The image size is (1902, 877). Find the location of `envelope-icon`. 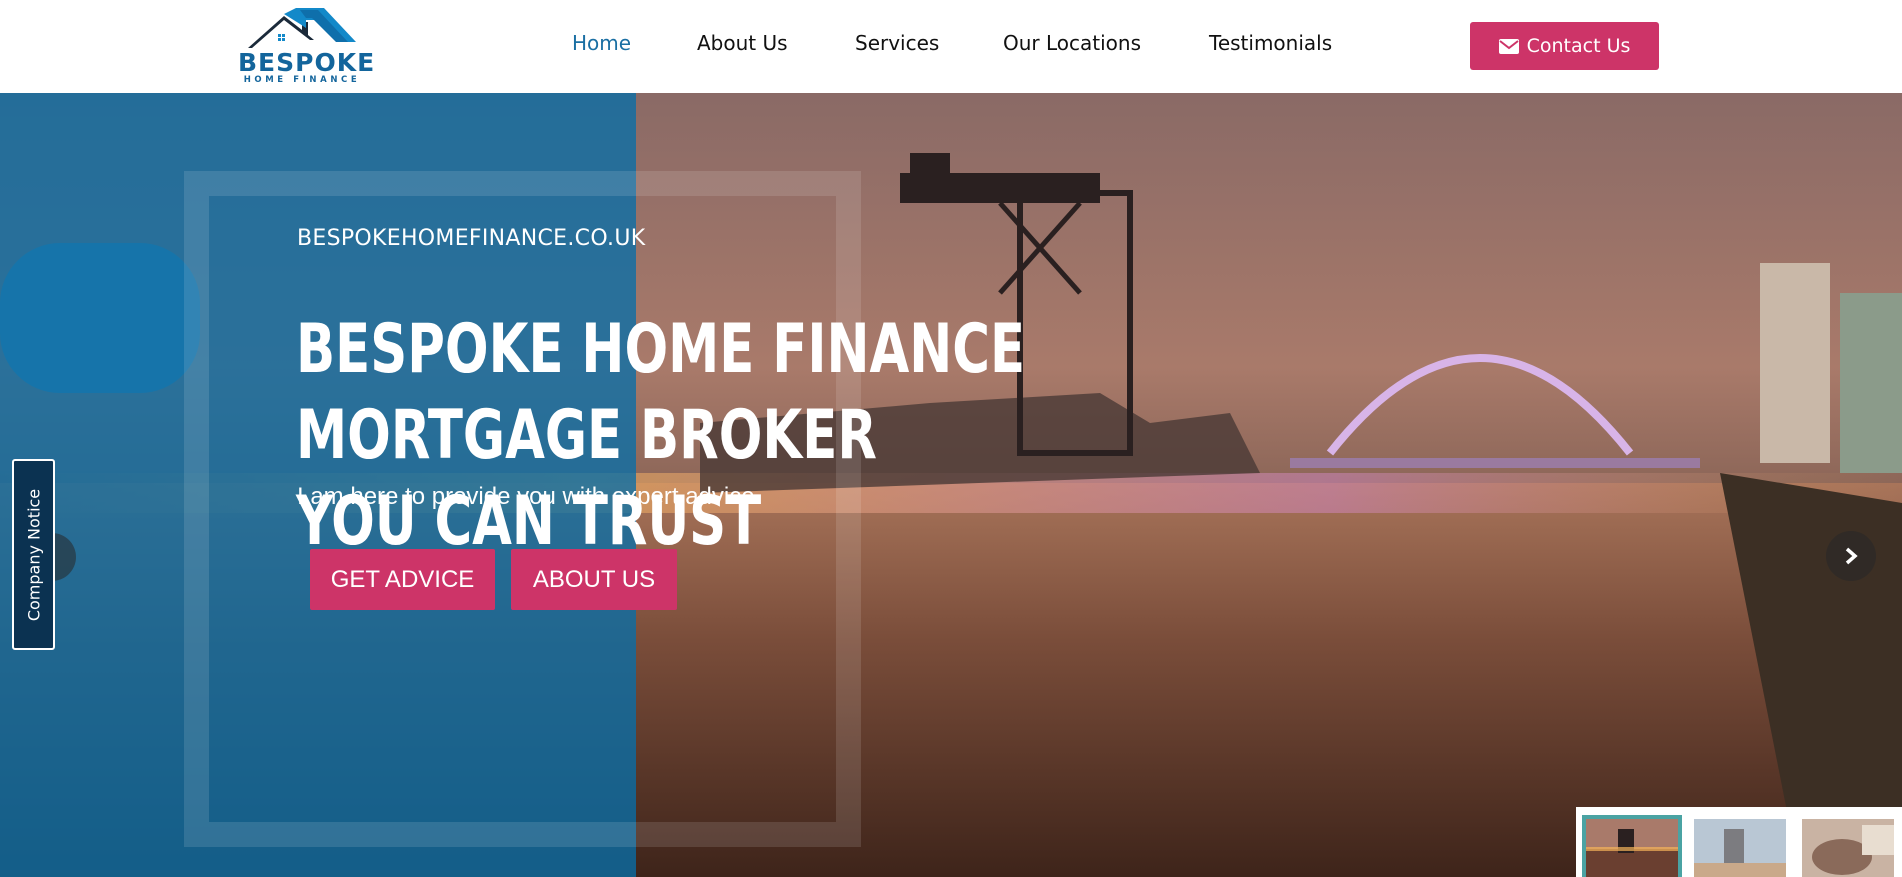

envelope-icon is located at coordinates (1508, 46).